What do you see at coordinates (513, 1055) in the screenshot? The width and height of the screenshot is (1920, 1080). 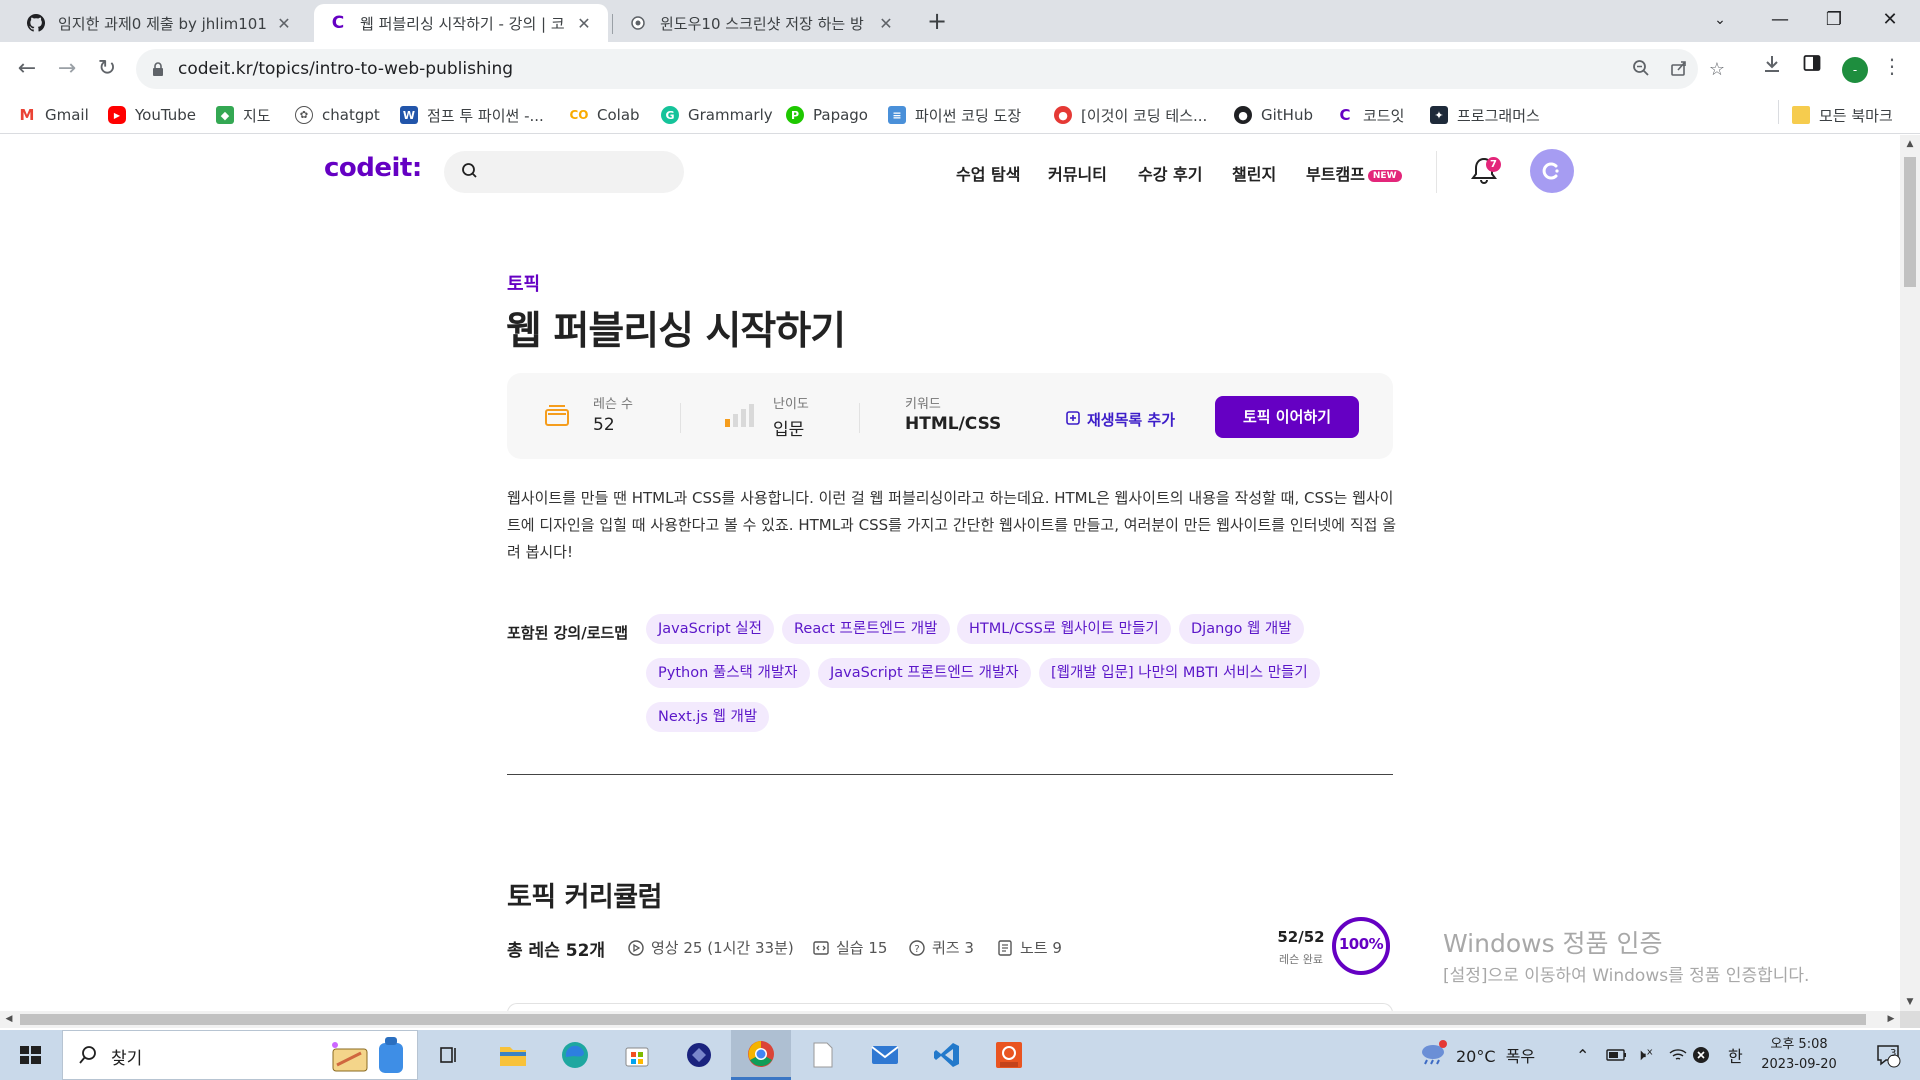 I see `file-explorer-icon` at bounding box center [513, 1055].